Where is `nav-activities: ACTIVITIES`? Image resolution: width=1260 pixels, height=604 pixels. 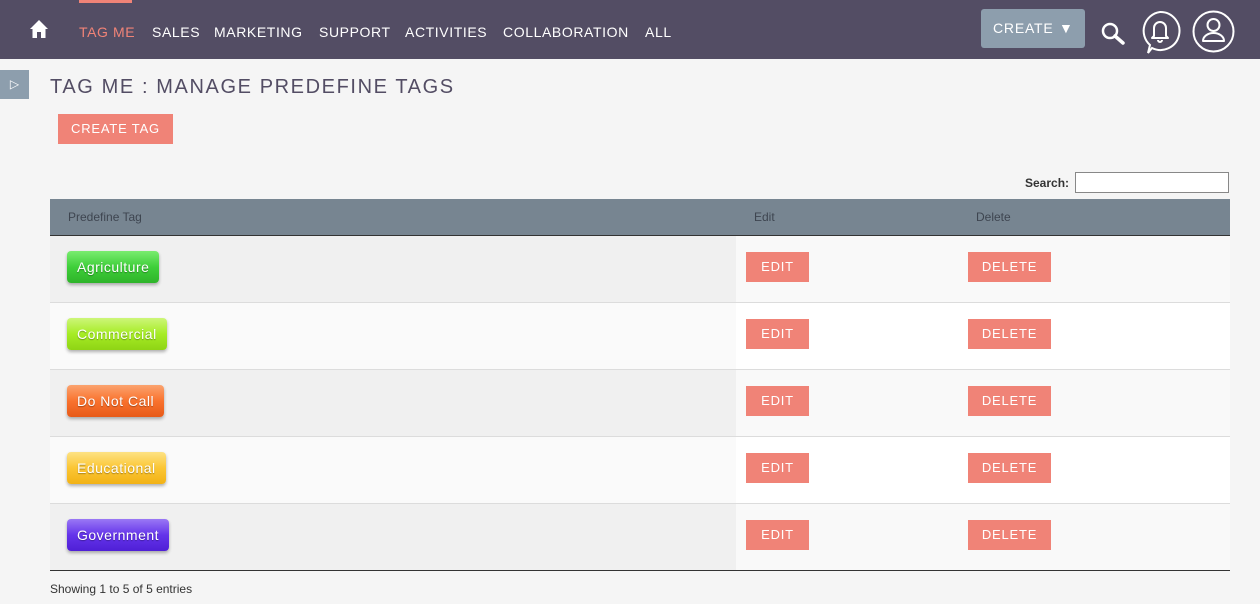 nav-activities: ACTIVITIES is located at coordinates (446, 32).